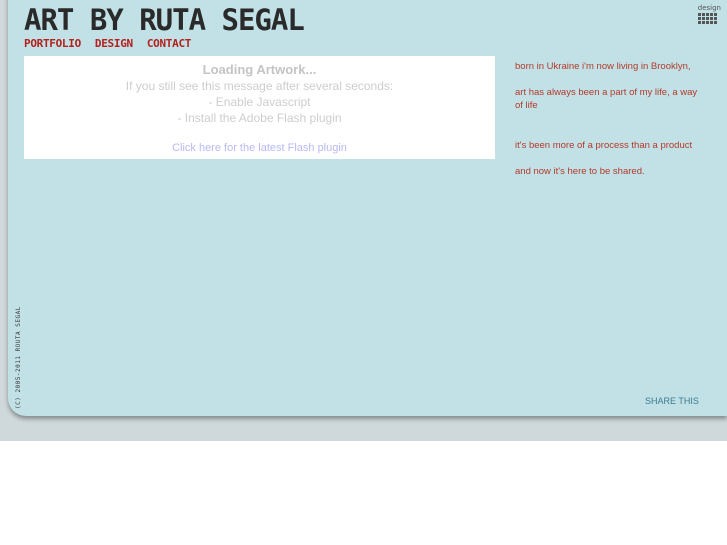 This screenshot has height=545, width=727. What do you see at coordinates (114, 43) in the screenshot?
I see `nav-design: DESIGN` at bounding box center [114, 43].